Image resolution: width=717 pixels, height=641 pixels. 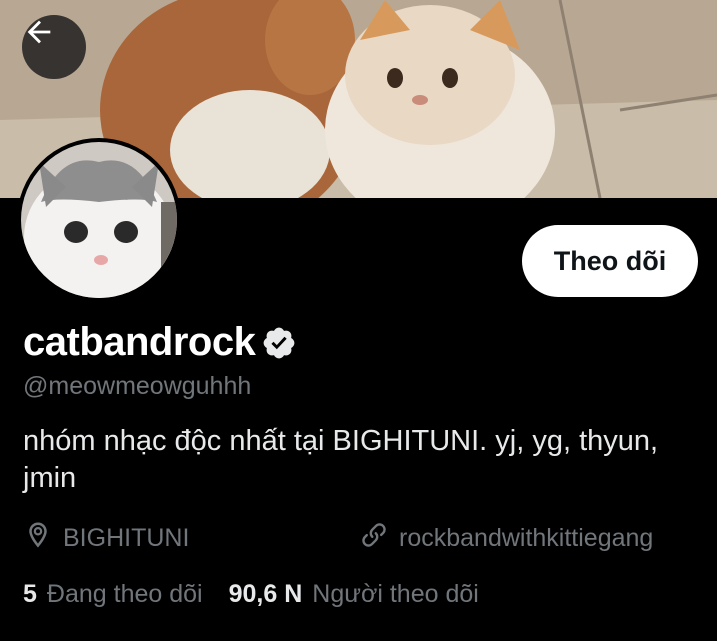 I want to click on following-stat: 5 Đang theo dõi, so click(x=113, y=594).